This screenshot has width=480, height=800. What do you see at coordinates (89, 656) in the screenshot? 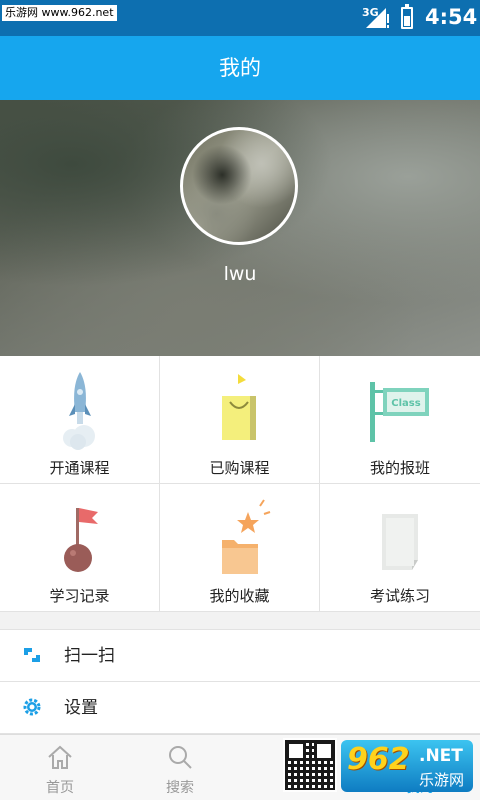
I see `menu-item-label: 扫一扫` at bounding box center [89, 656].